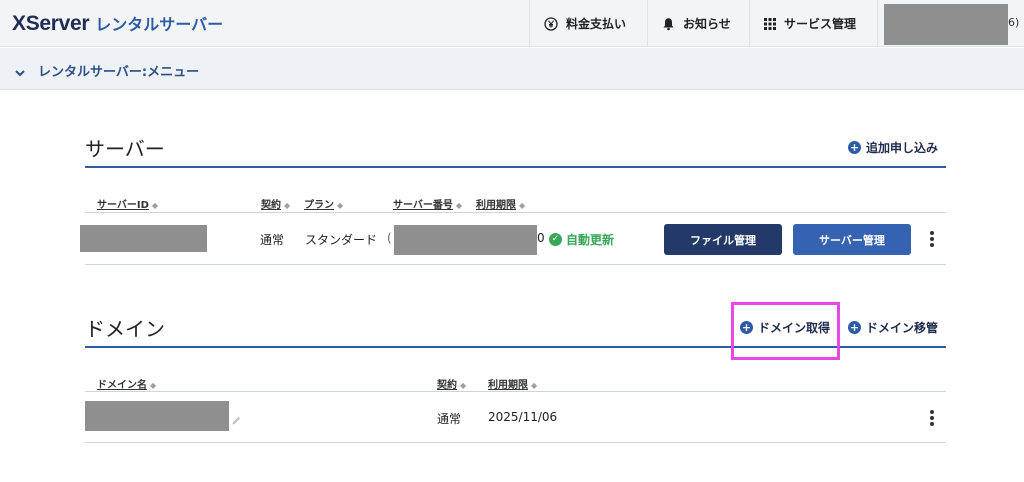 The height and width of the screenshot is (482, 1024). Describe the element at coordinates (449, 419) in the screenshot. I see `domain-contract: 通常` at that location.